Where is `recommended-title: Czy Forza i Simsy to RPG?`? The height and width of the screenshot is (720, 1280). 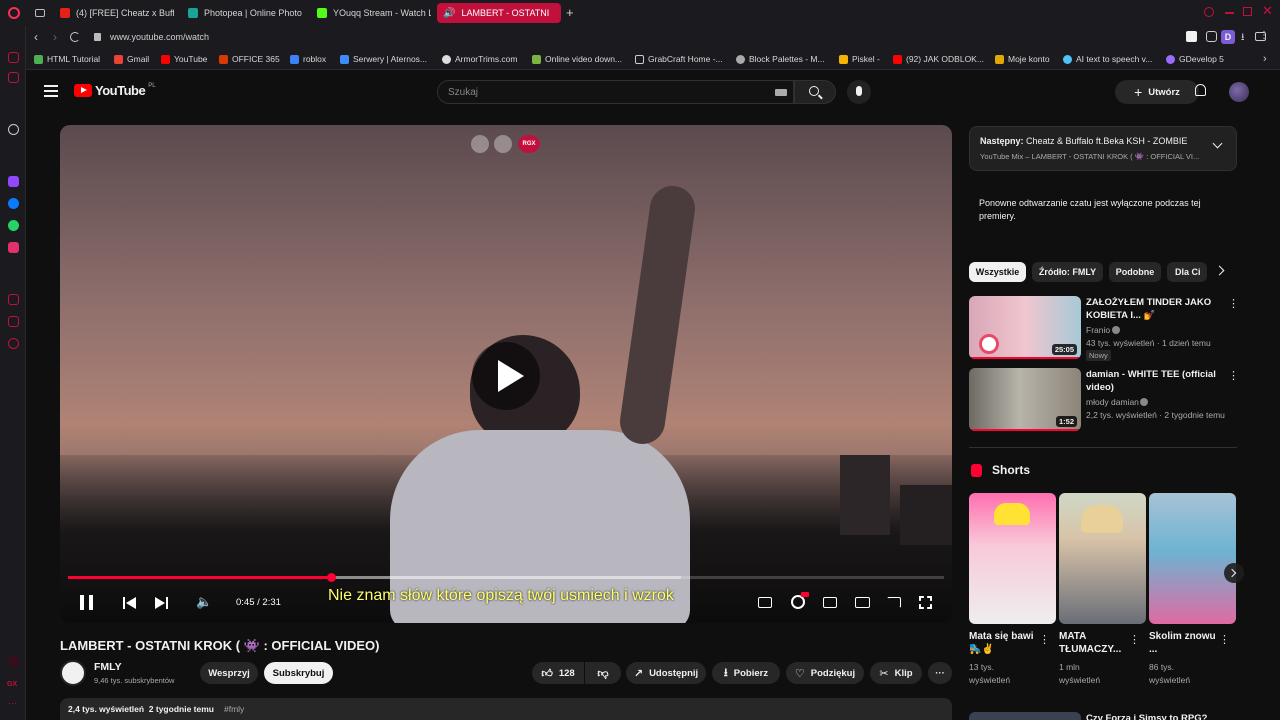 recommended-title: Czy Forza i Simsy to RPG? is located at coordinates (1156, 716).